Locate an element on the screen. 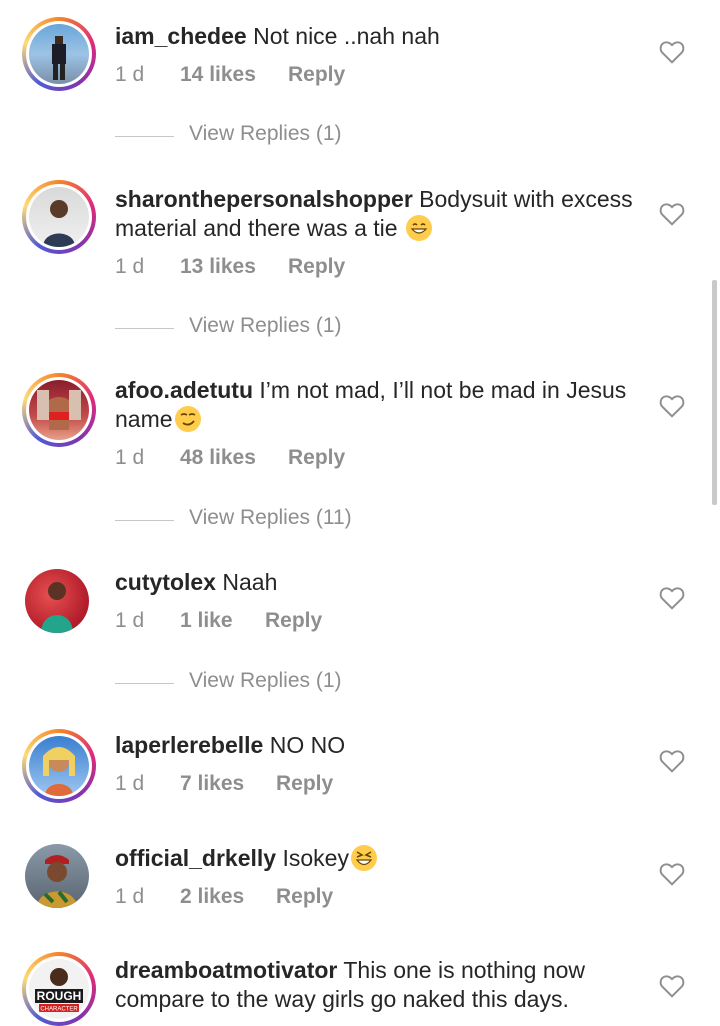 Image resolution: width=720 pixels, height=1026 pixels. comment-likes: 14 likes is located at coordinates (218, 75).